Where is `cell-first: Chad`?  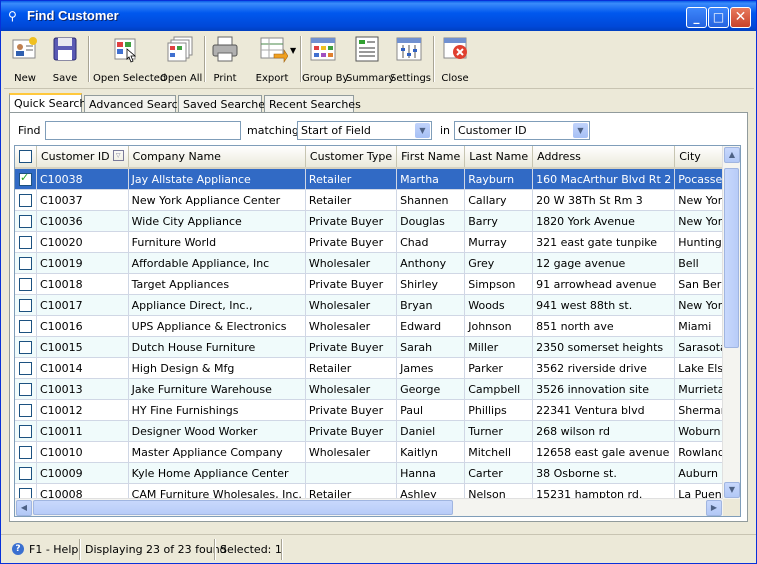
cell-first: Chad is located at coordinates (431, 242).